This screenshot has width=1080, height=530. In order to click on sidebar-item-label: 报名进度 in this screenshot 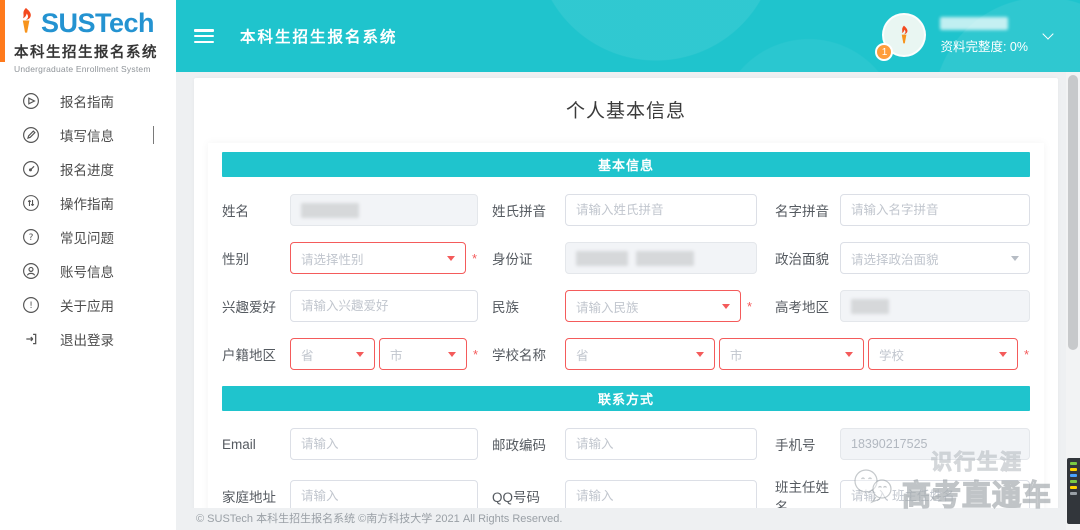, I will do `click(87, 170)`.